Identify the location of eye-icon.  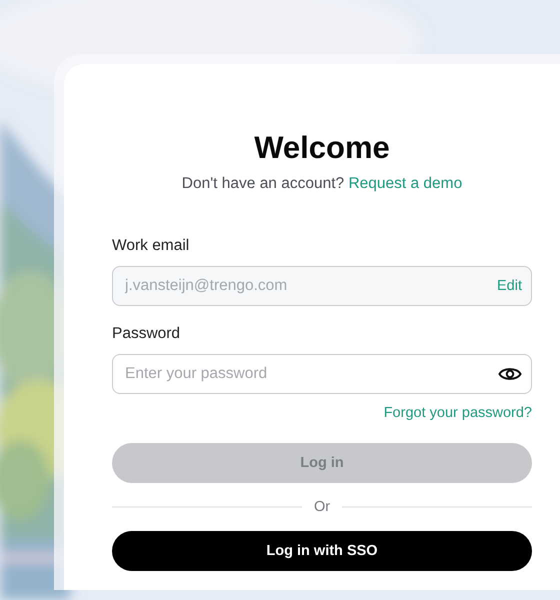
(510, 374).